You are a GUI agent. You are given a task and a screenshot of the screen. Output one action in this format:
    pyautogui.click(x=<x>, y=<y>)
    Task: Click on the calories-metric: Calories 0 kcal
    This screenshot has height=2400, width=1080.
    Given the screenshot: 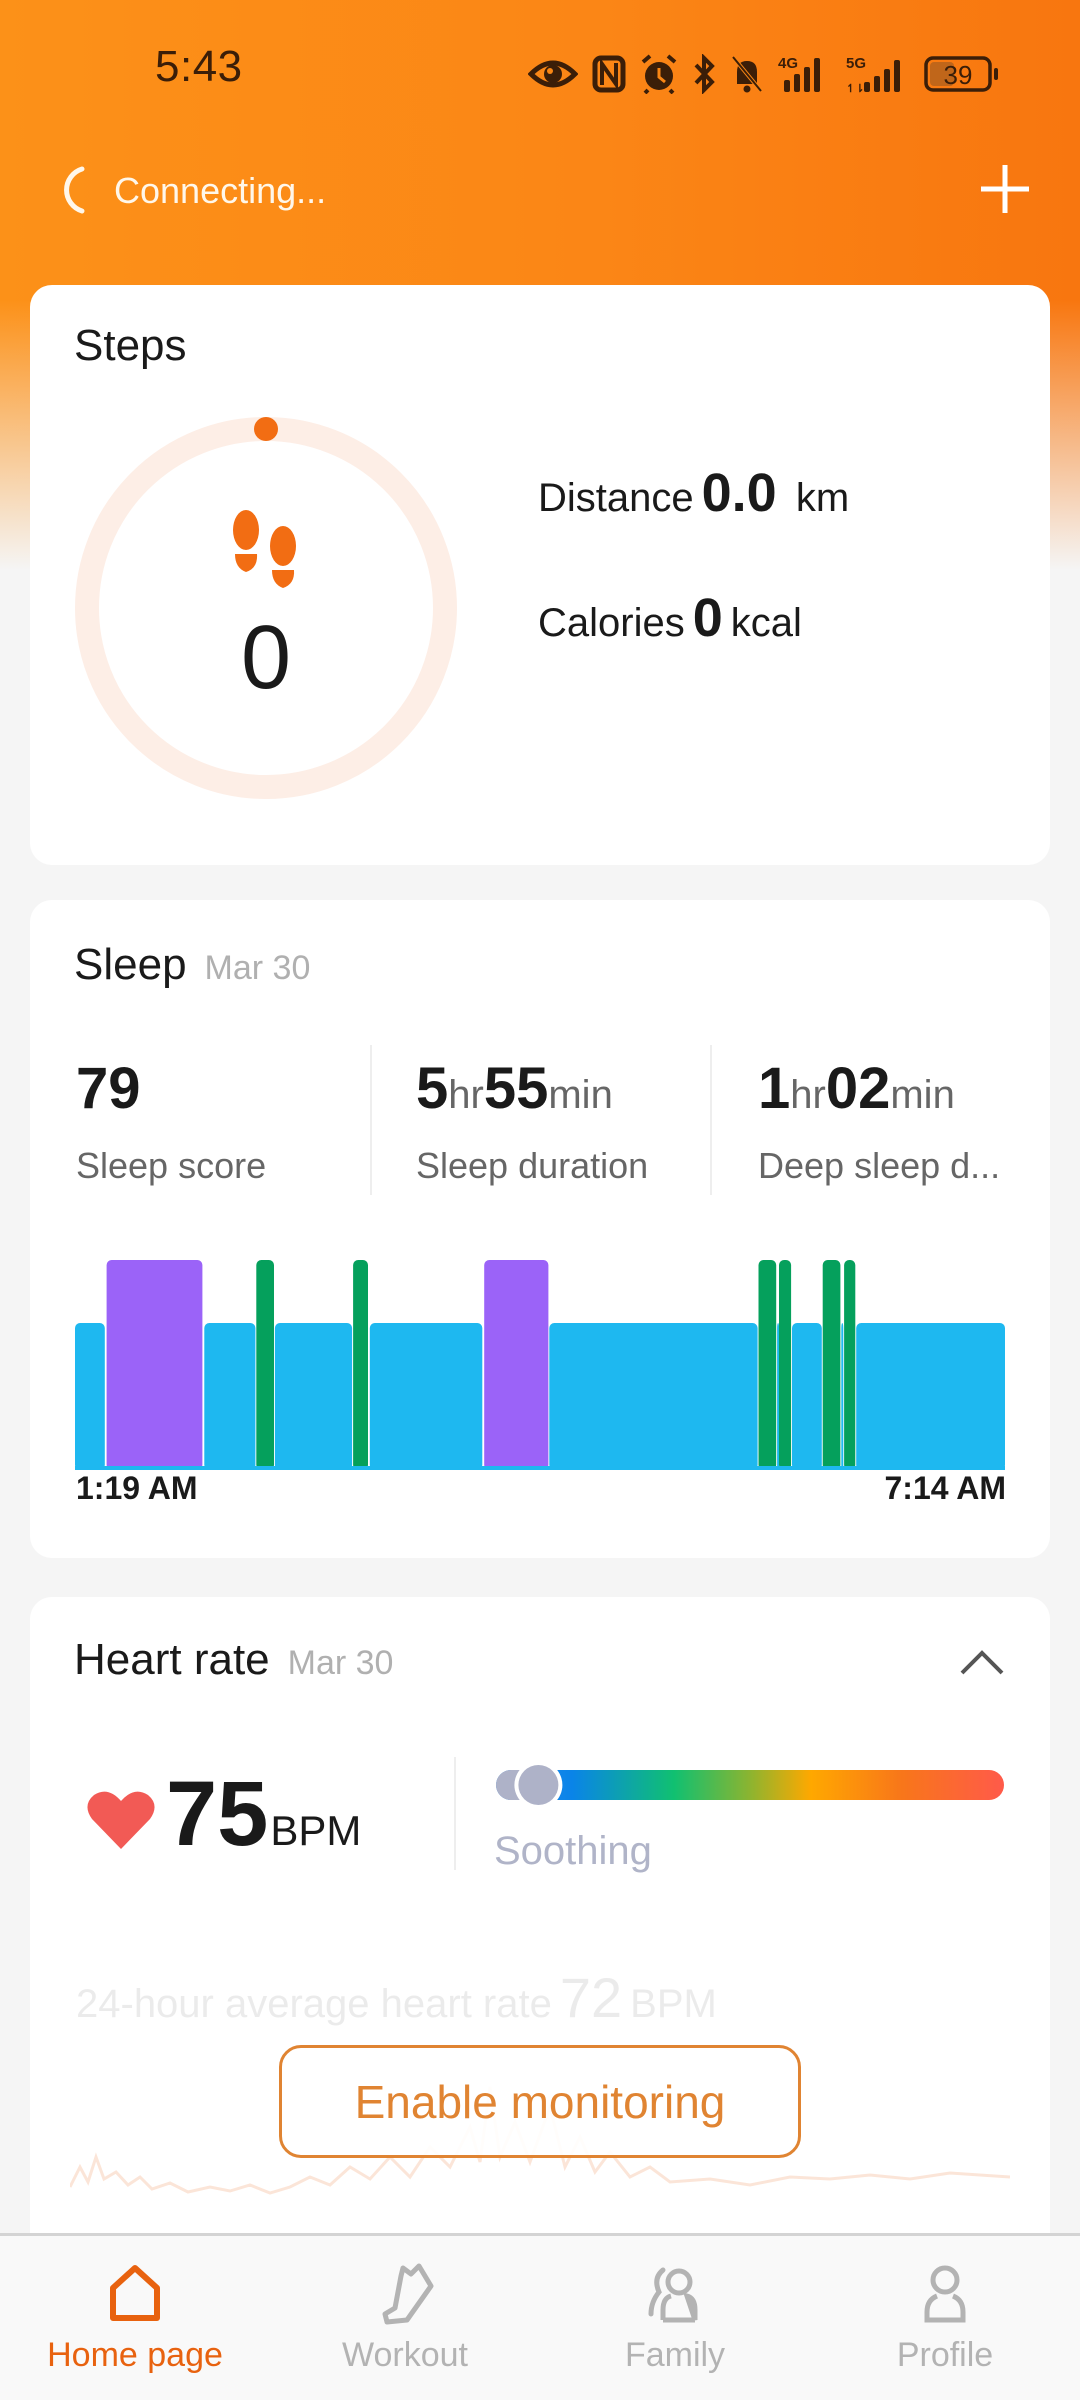 What is the action you would take?
    pyautogui.click(x=670, y=618)
    